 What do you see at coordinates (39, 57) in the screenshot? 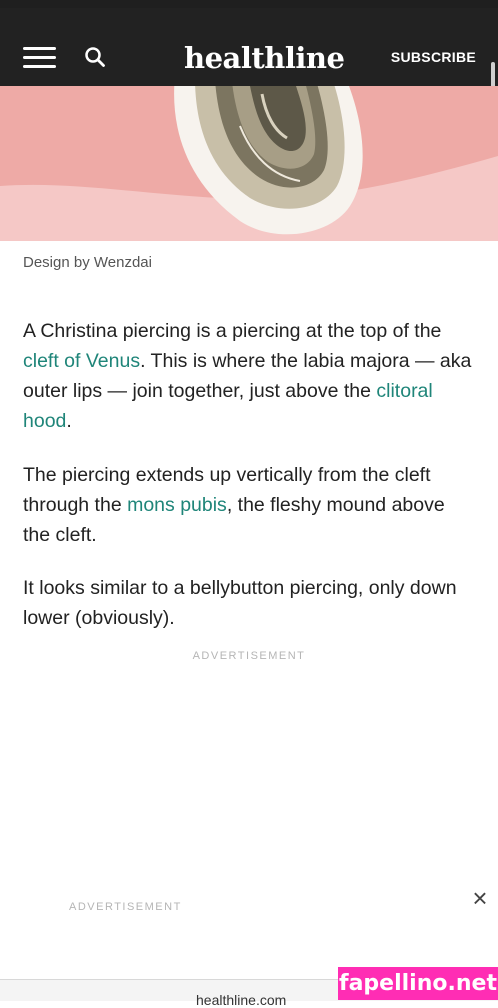
I see `hamburger-menu-icon` at bounding box center [39, 57].